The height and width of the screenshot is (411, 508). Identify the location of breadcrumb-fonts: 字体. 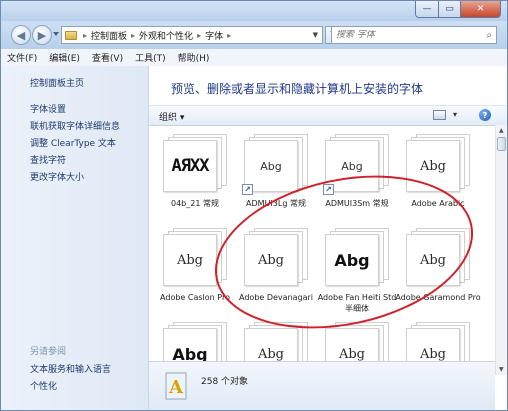
(214, 35).